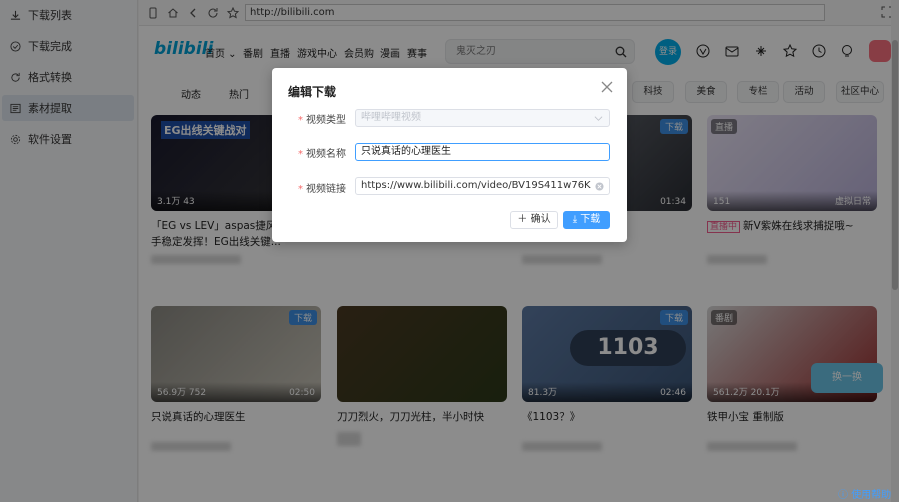 The height and width of the screenshot is (502, 899). What do you see at coordinates (845, 495) in the screenshot?
I see `question-icon: ⓘ` at bounding box center [845, 495].